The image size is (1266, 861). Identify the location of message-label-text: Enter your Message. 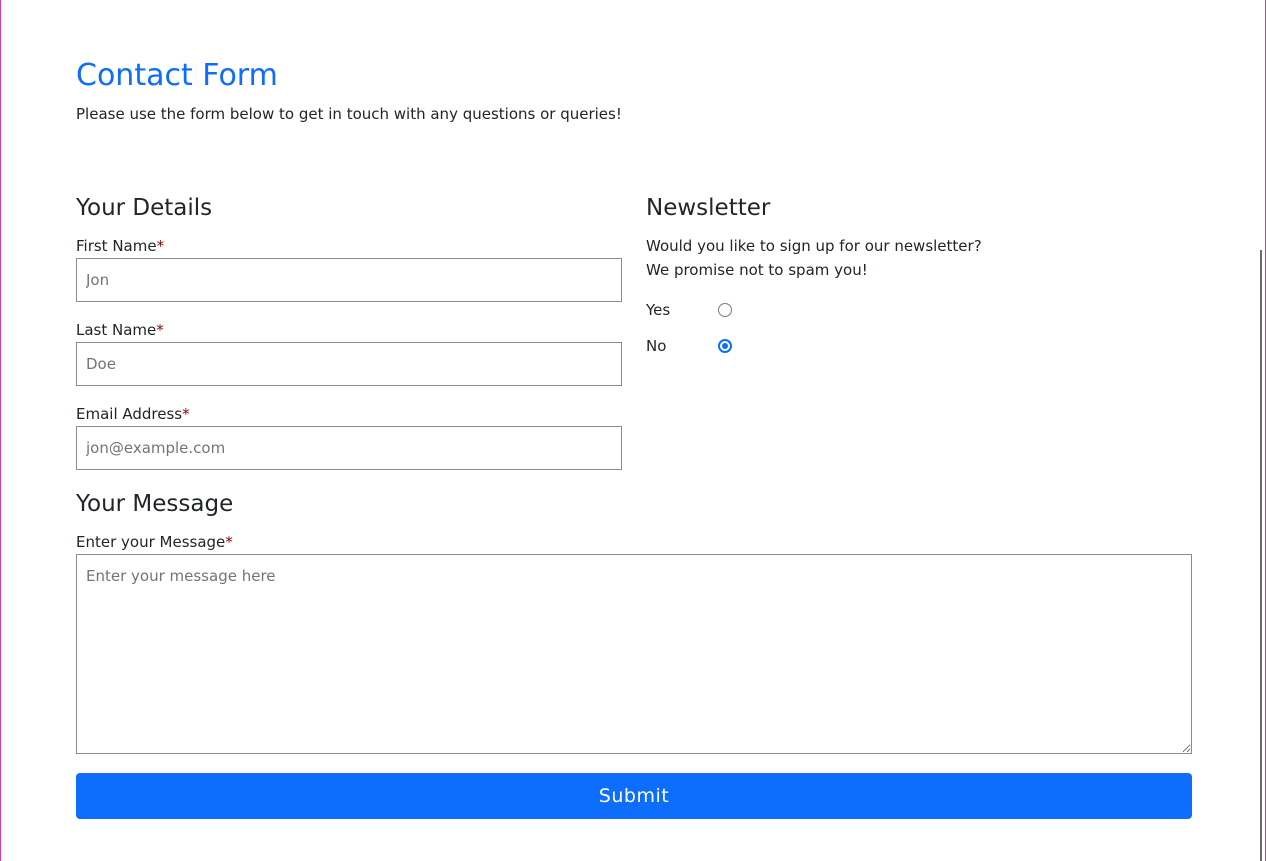
(151, 542).